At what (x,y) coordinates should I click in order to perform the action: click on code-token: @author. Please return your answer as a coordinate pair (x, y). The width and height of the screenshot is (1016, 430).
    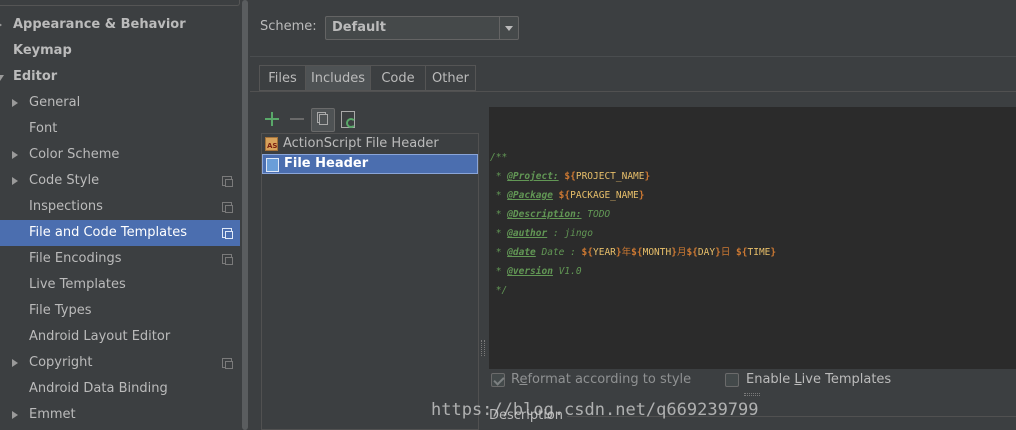
    Looking at the image, I should click on (527, 233).